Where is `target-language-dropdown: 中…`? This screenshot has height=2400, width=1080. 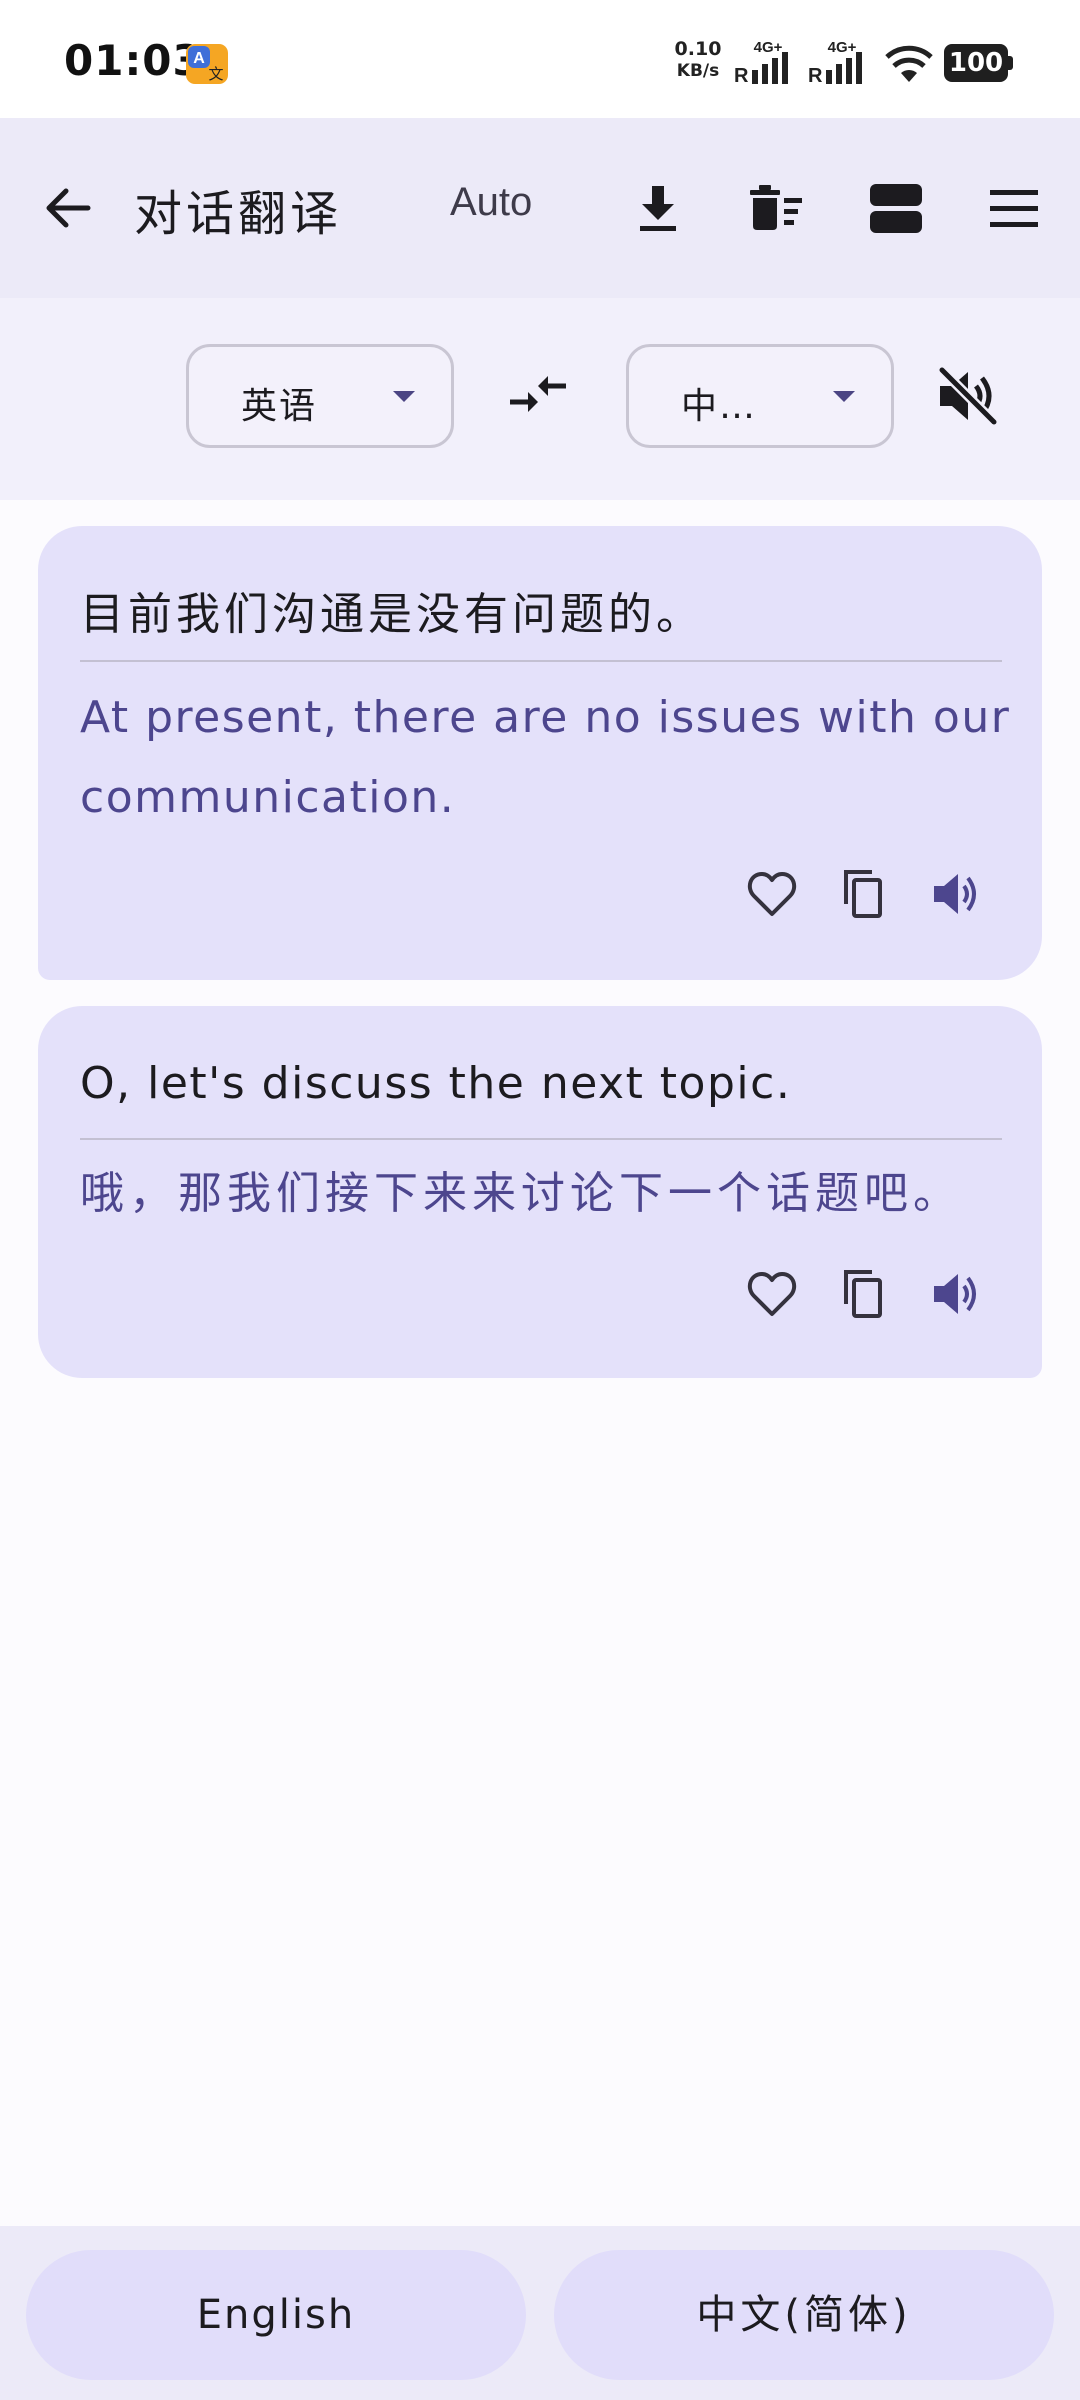 target-language-dropdown: 中… is located at coordinates (760, 396).